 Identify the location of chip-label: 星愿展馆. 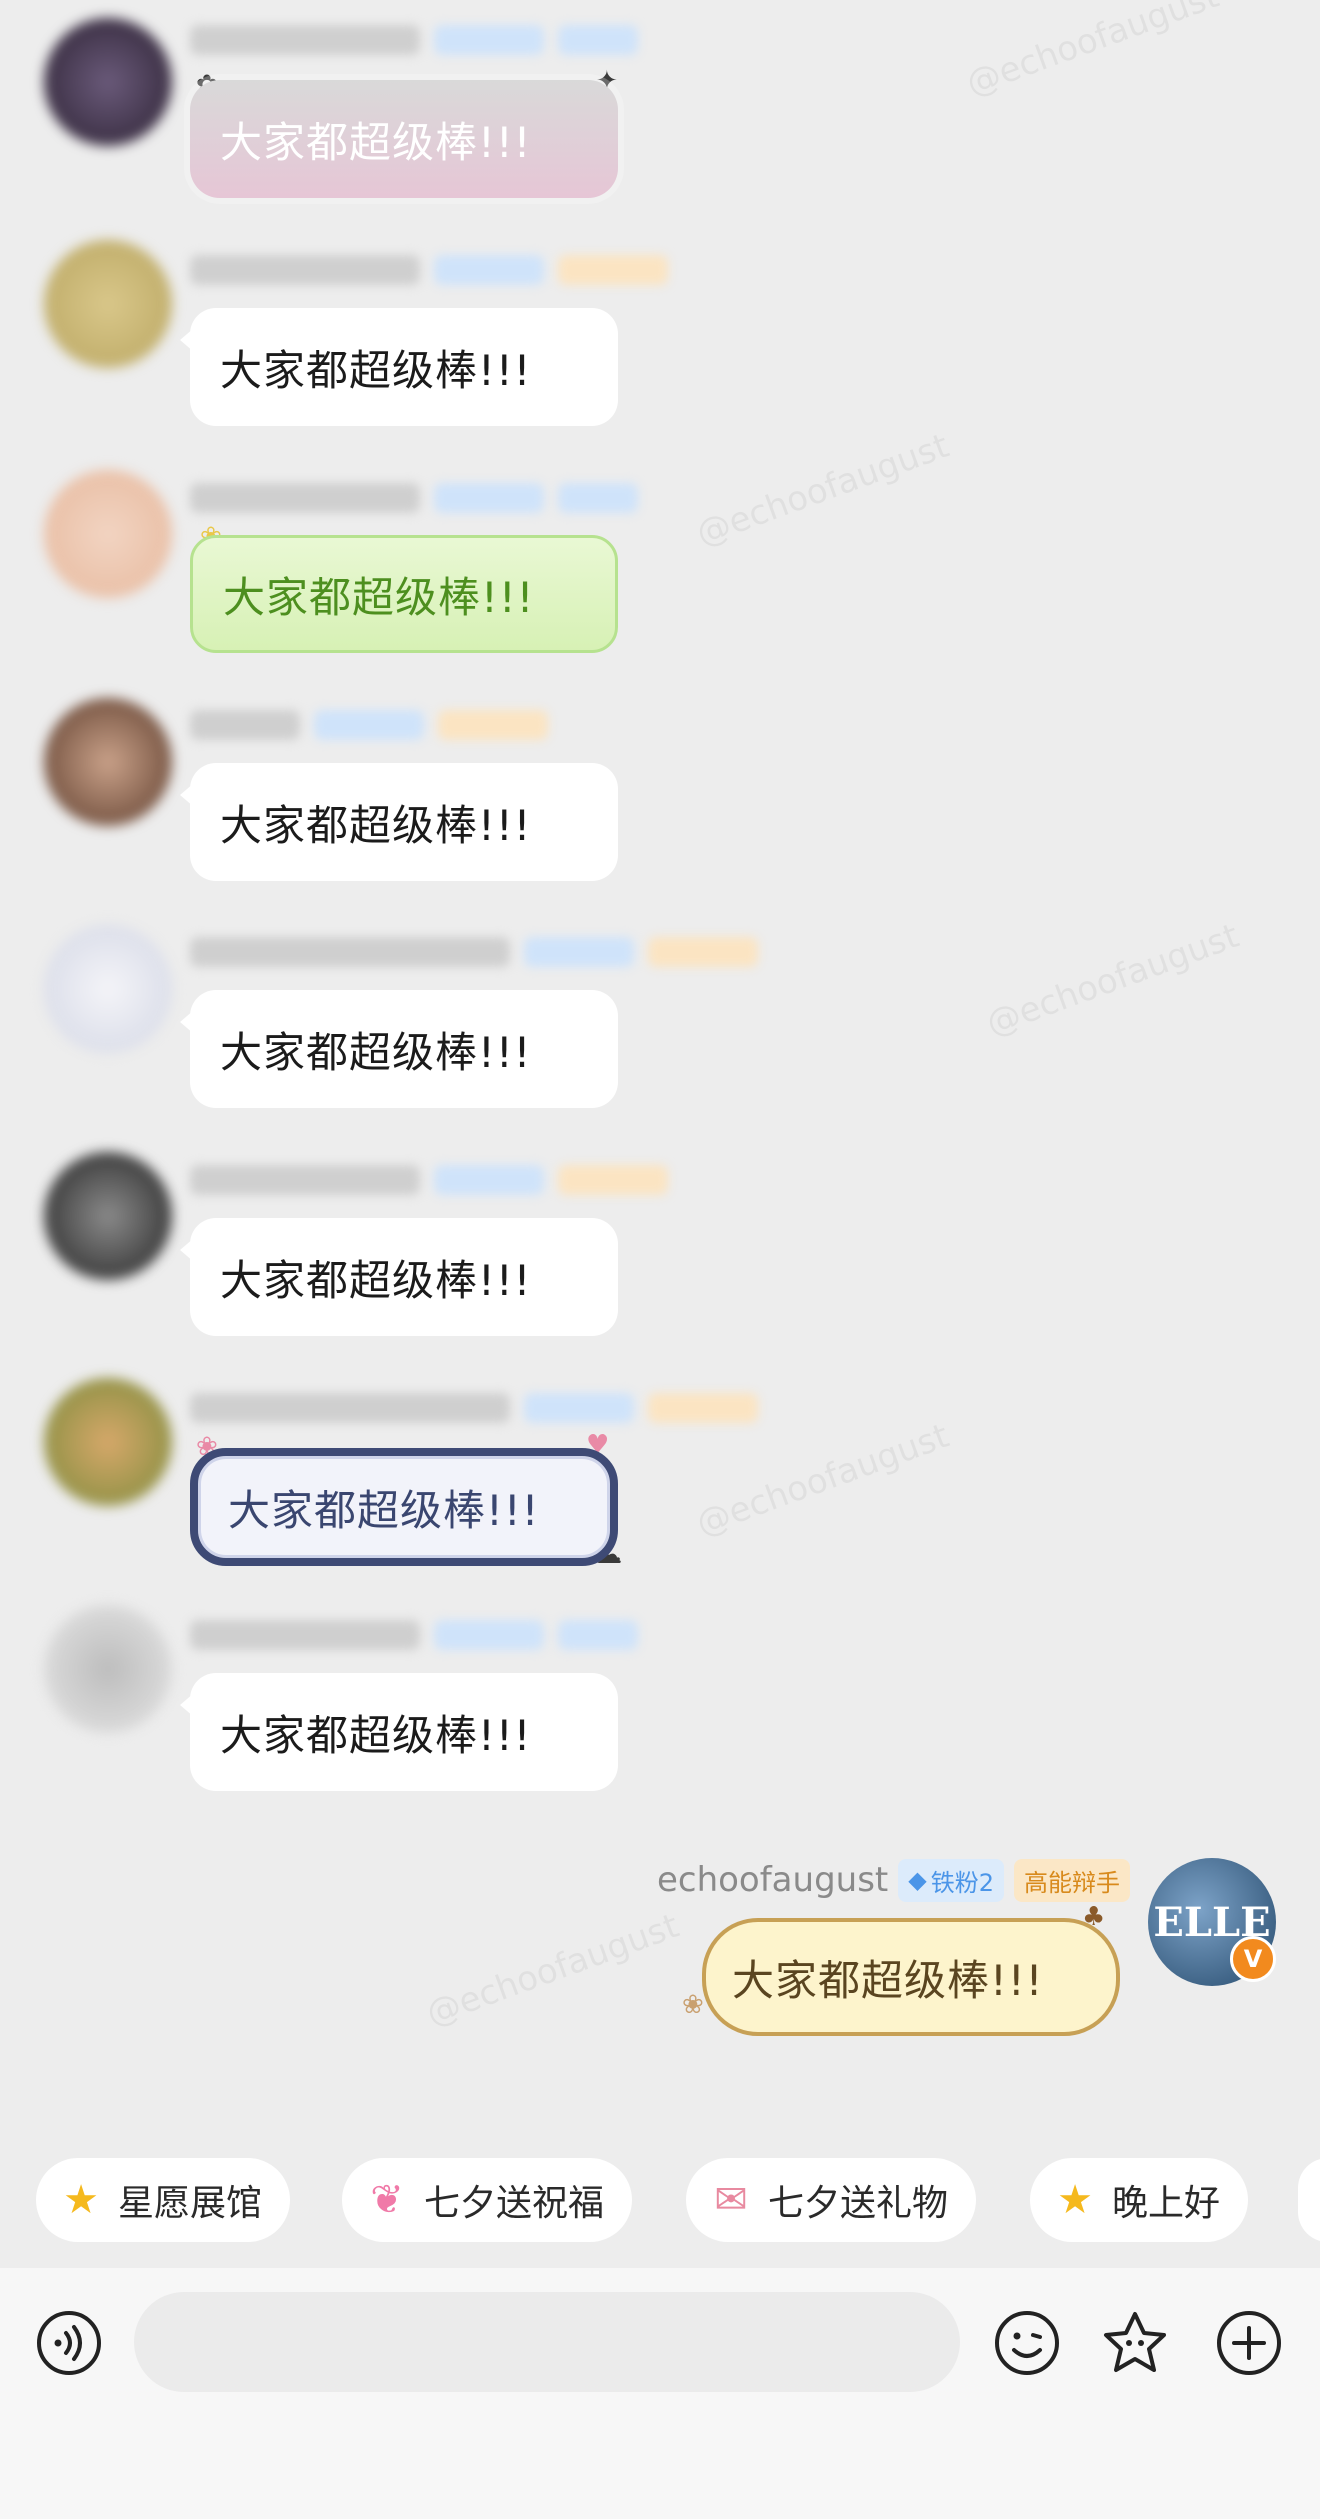
(190, 2203).